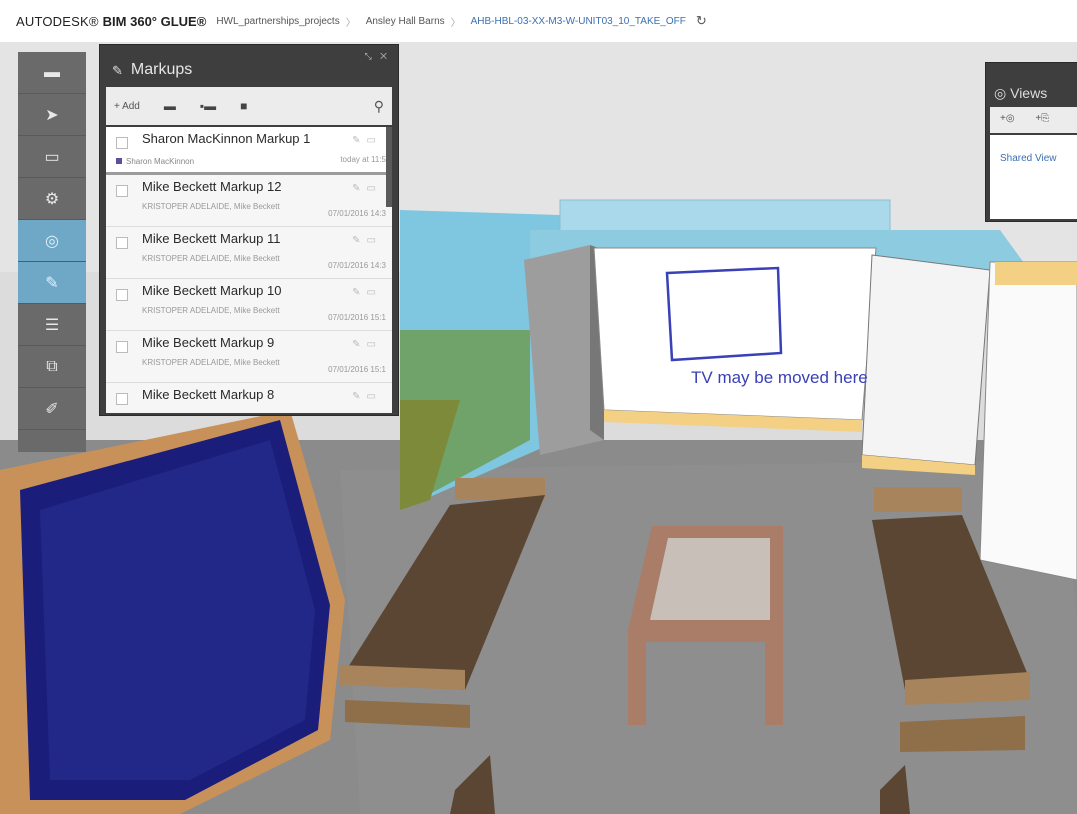 This screenshot has width=1077, height=814. What do you see at coordinates (127, 106) in the screenshot?
I see `add-markup-button: + Add` at bounding box center [127, 106].